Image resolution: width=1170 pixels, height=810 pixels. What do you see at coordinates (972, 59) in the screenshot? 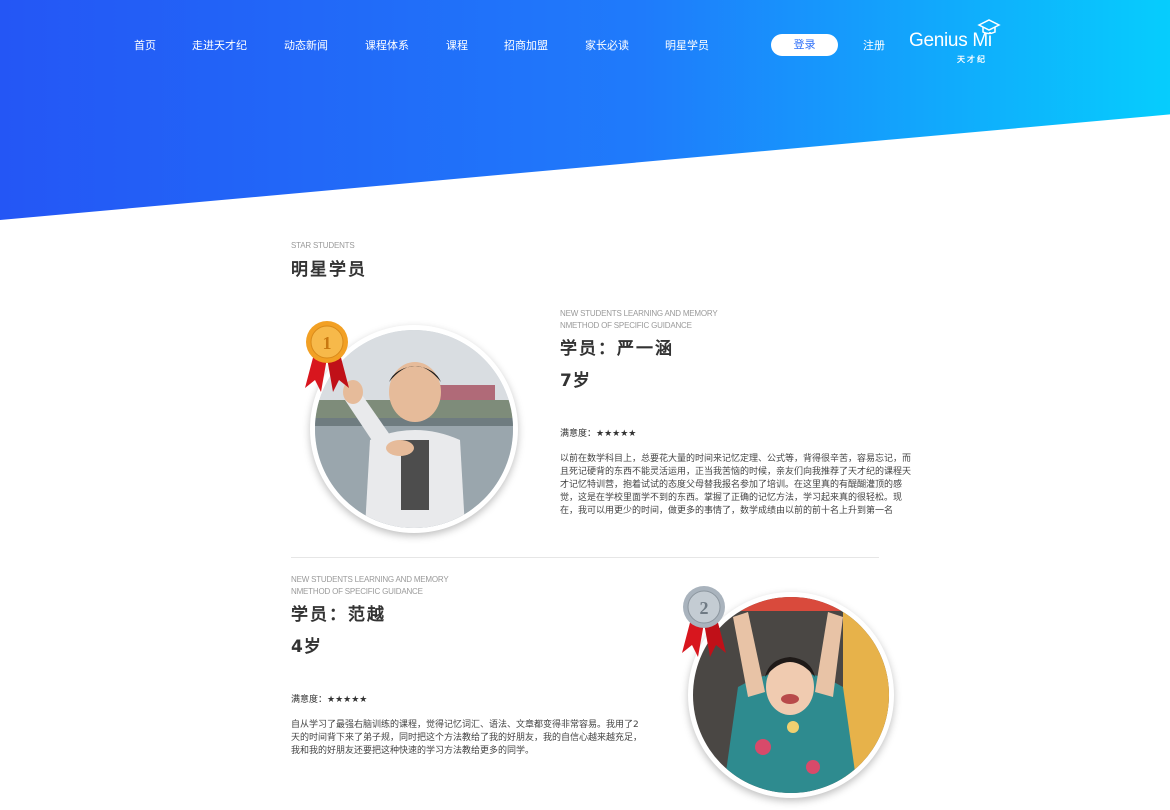
I see `logo-subtext: 天才纪` at bounding box center [972, 59].